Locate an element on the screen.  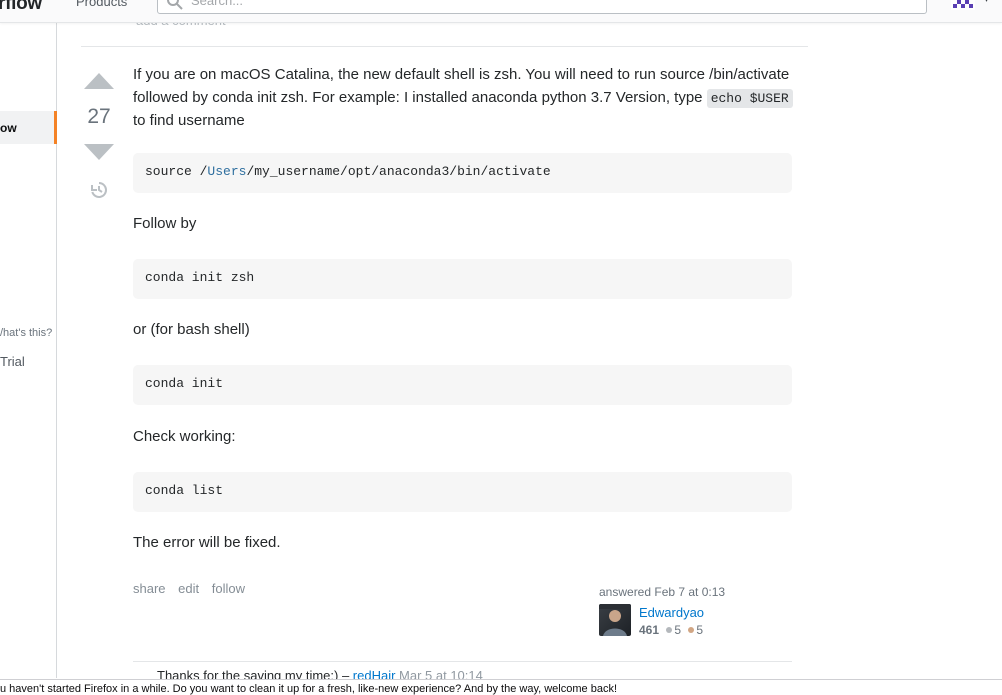
answer-text: or (for bash shell) is located at coordinates (191, 329).